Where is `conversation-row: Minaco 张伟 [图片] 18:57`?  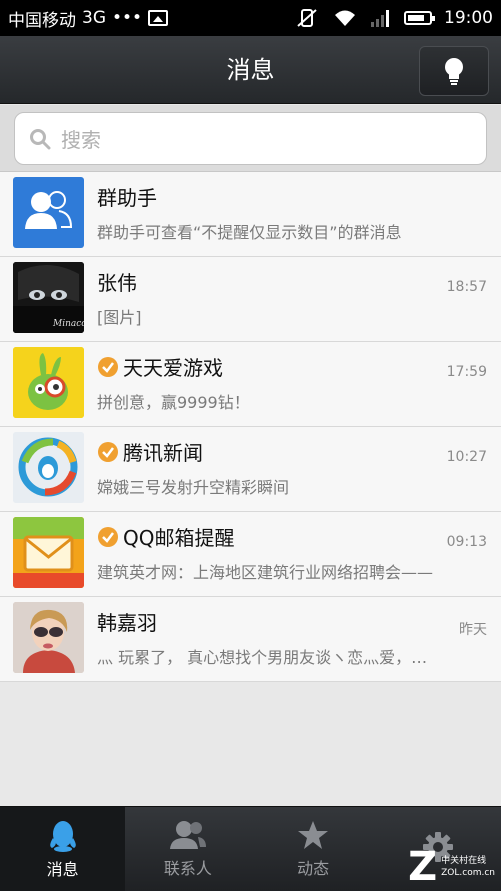
conversation-row: Minaco 张伟 [图片] 18:57 is located at coordinates (250, 299).